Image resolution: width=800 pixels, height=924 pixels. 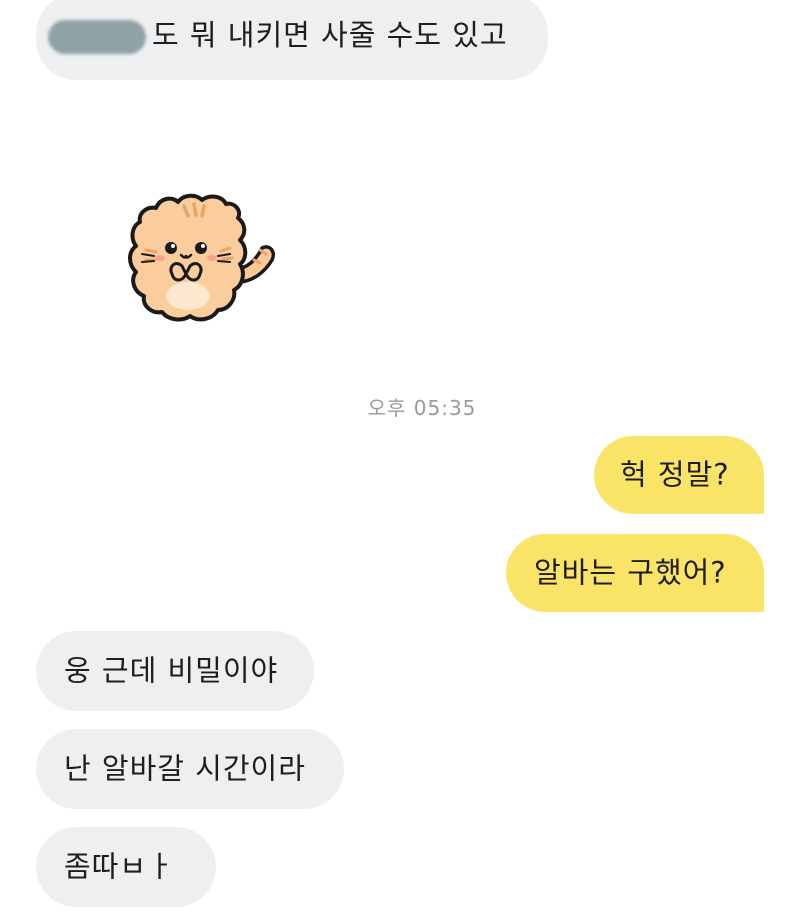 What do you see at coordinates (171, 670) in the screenshot?
I see `message-text: 웅 근데 비밀이야` at bounding box center [171, 670].